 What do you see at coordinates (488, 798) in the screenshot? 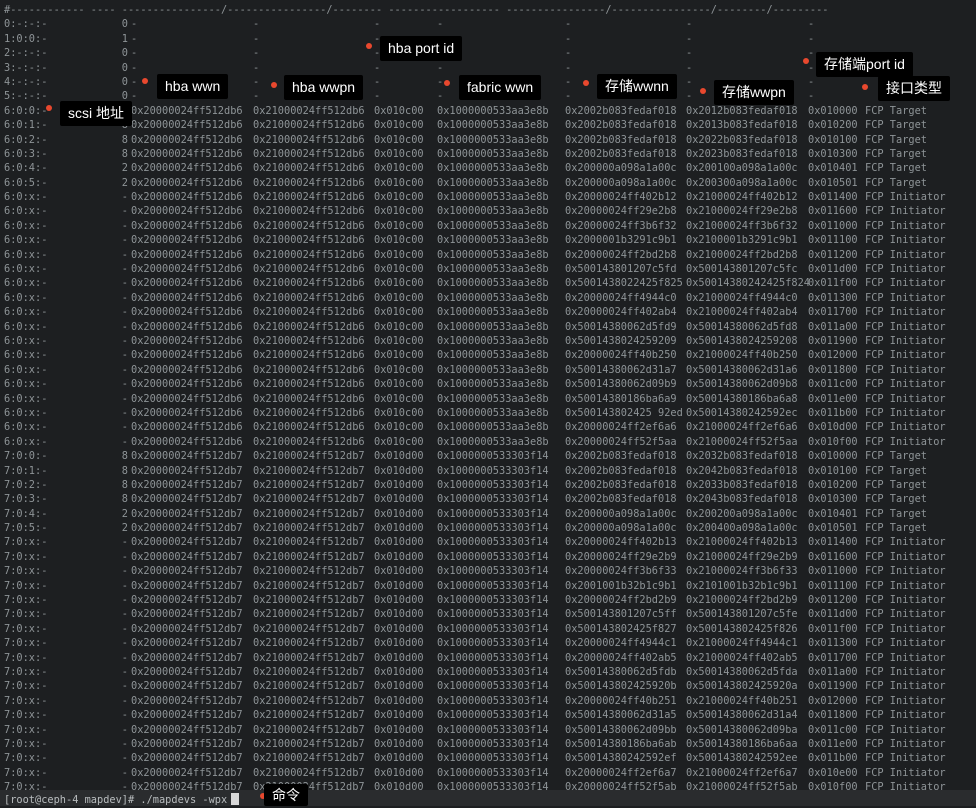
I see `command-prompt: [root@ceph-4 mapdev]# ./mapdevs -wpx` at bounding box center [488, 798].